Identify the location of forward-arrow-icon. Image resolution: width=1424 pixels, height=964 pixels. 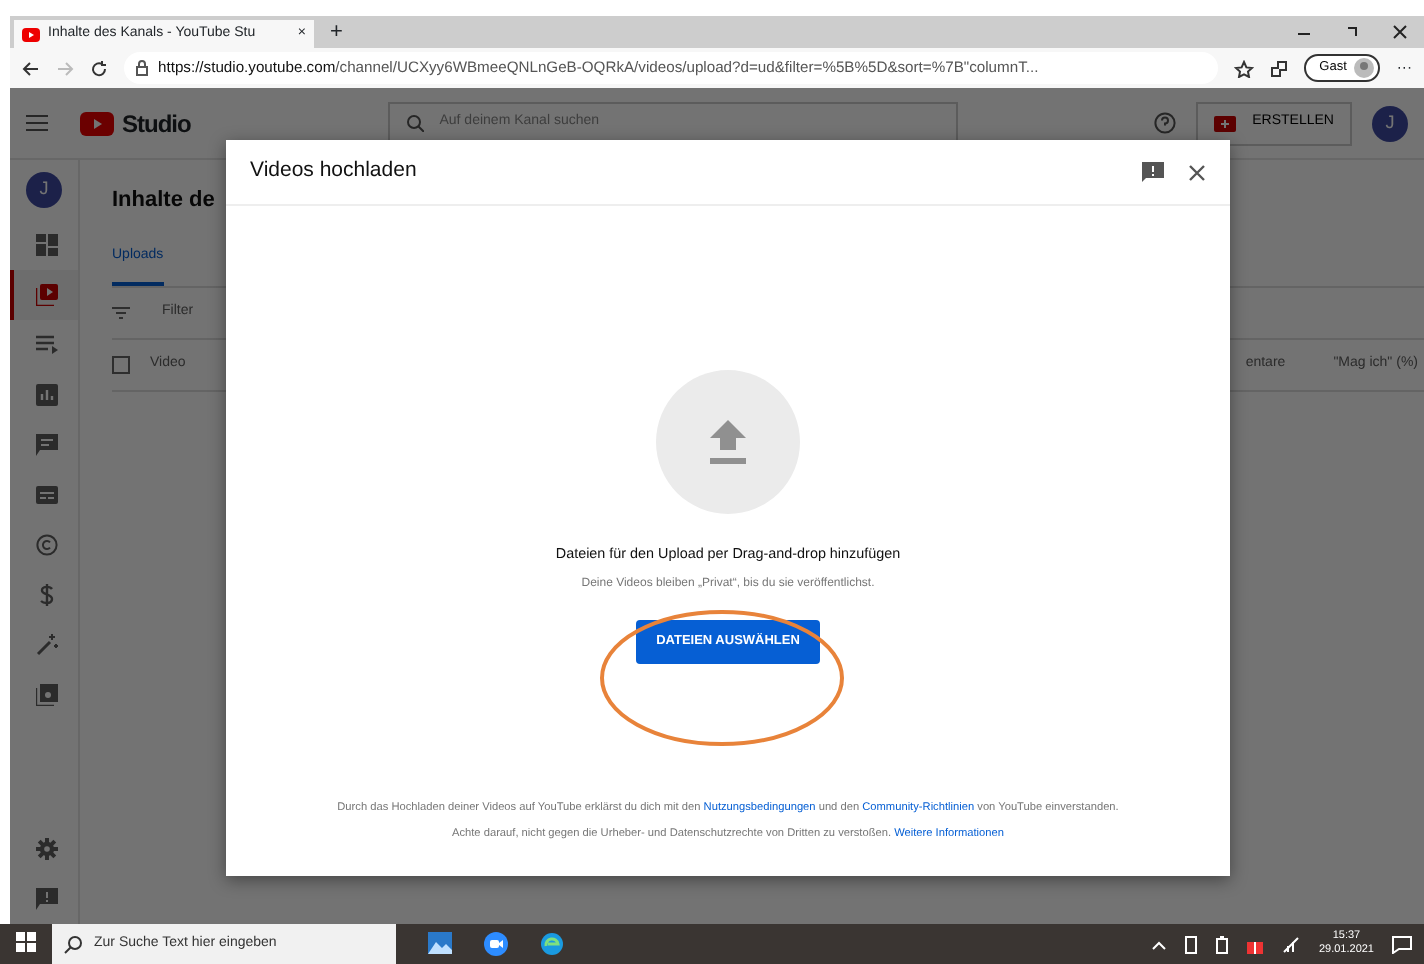
(65, 68).